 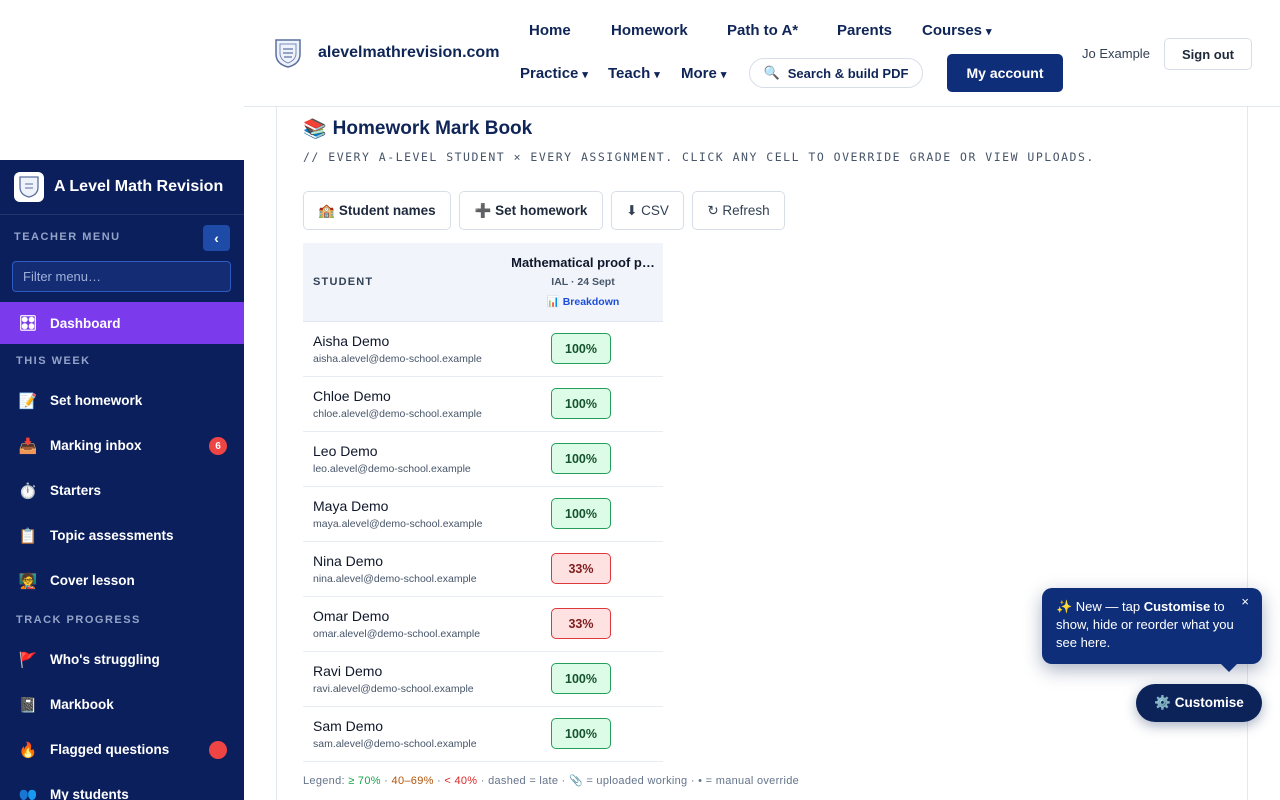 I want to click on nav-parents: Parents, so click(x=864, y=30).